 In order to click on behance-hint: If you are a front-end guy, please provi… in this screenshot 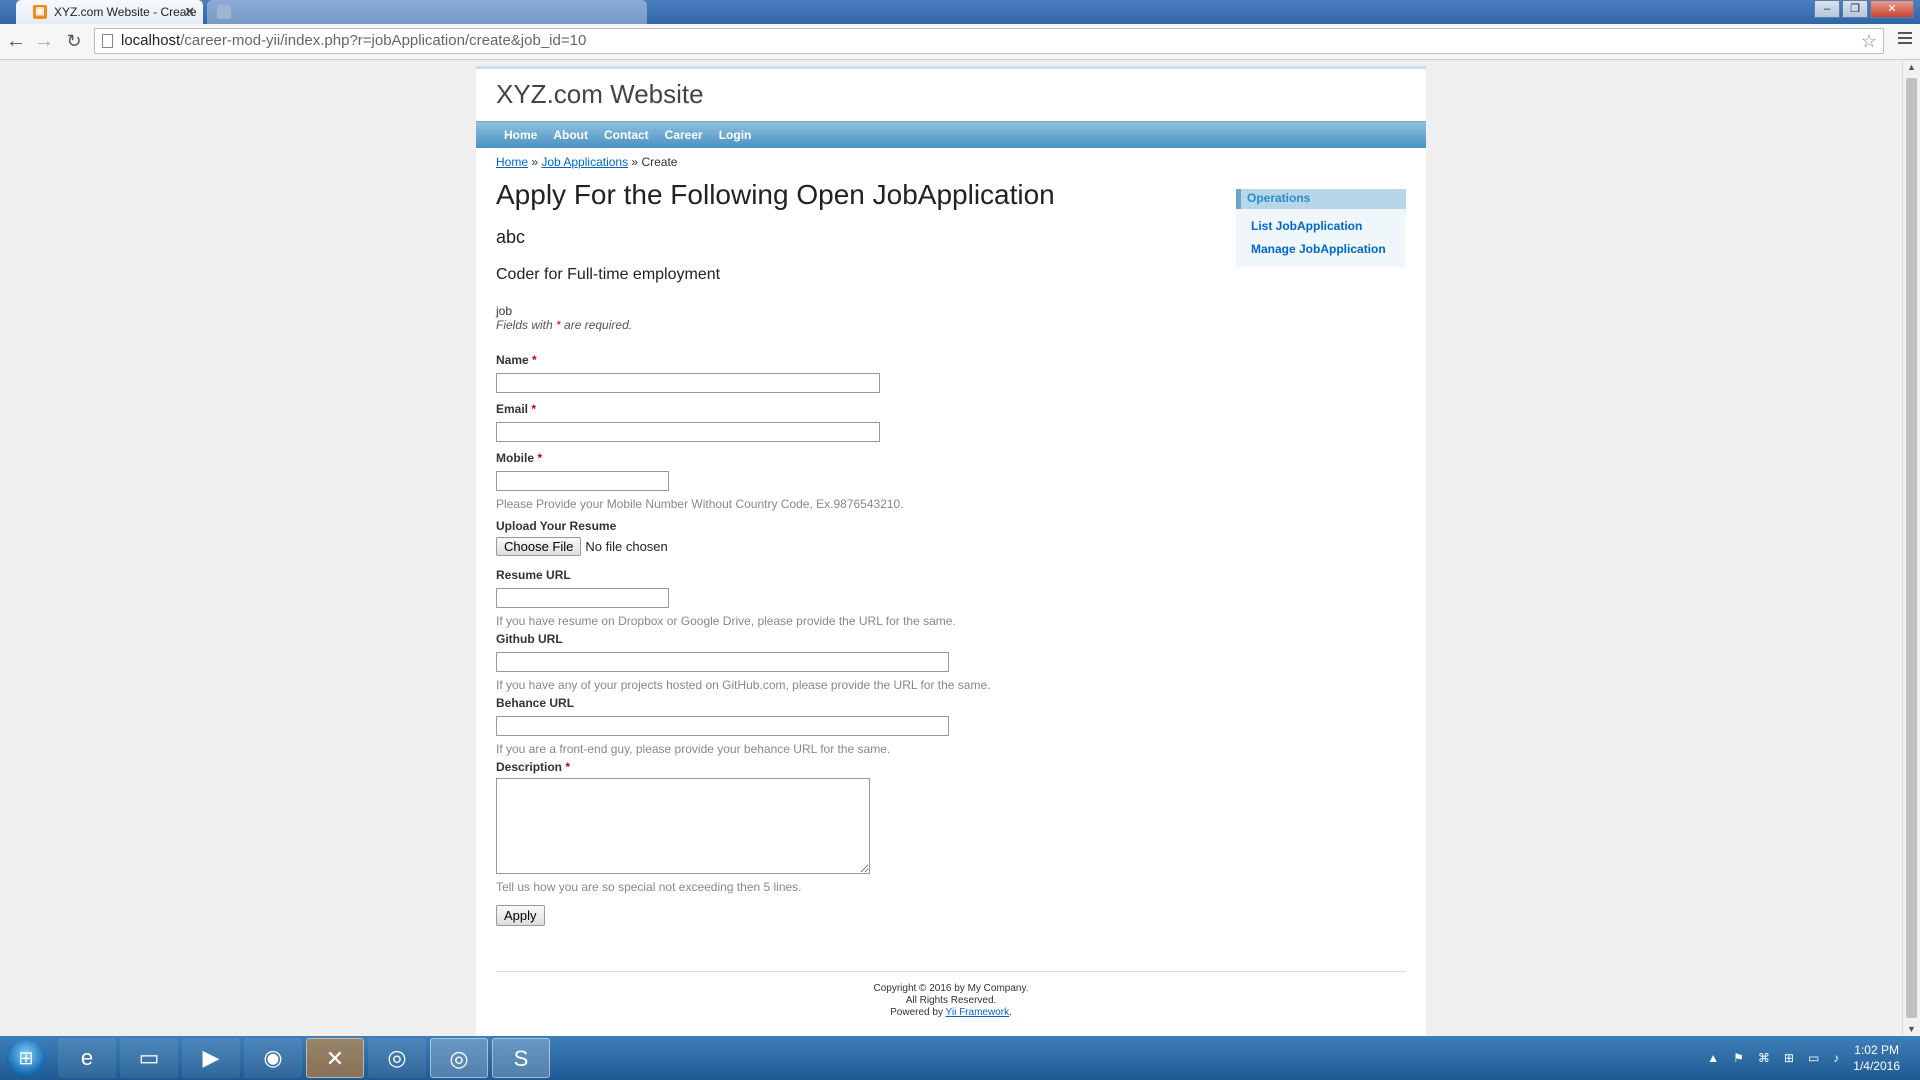, I will do `click(693, 749)`.